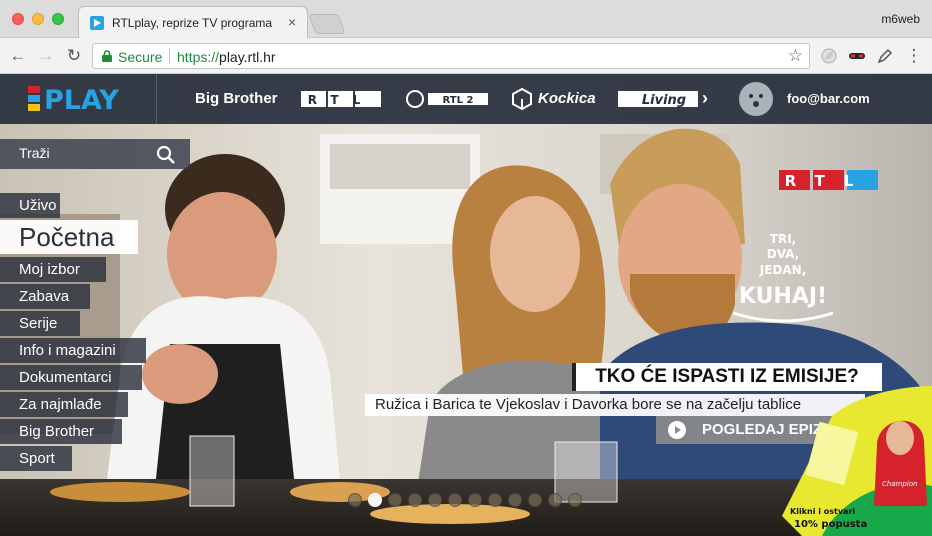 This screenshot has width=932, height=536. What do you see at coordinates (327, 24) in the screenshot?
I see `new-tab-button` at bounding box center [327, 24].